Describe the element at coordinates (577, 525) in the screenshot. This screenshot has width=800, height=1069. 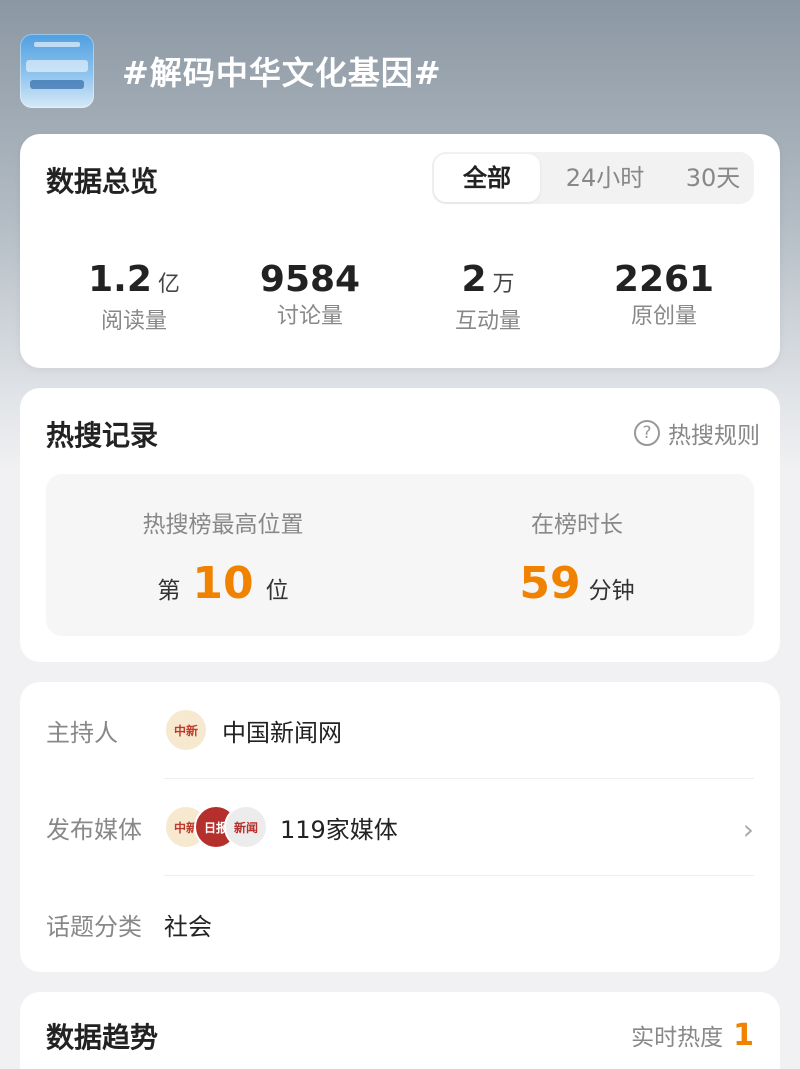
I see `time-on-list-label: 在榜时长` at that location.